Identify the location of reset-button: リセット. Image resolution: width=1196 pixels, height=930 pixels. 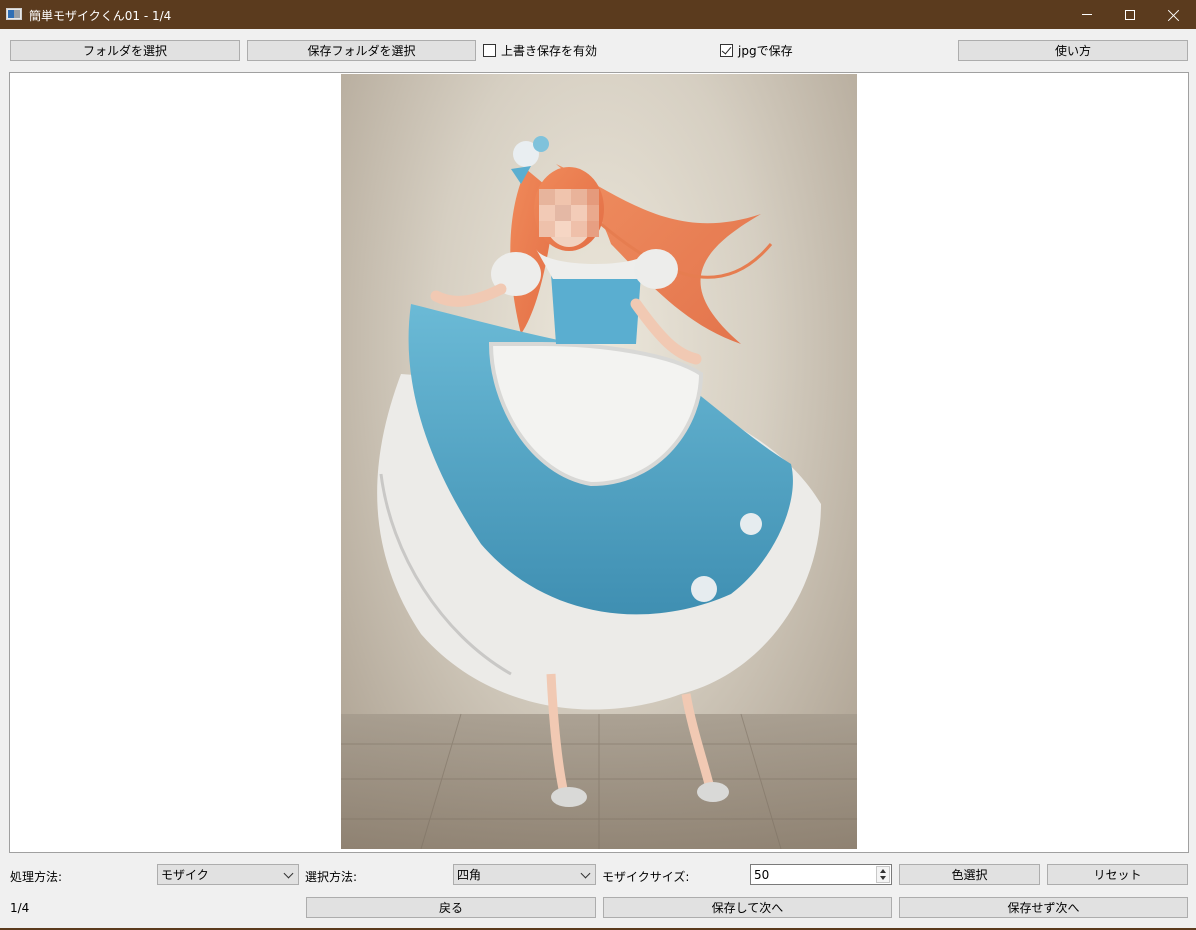
(1117, 874).